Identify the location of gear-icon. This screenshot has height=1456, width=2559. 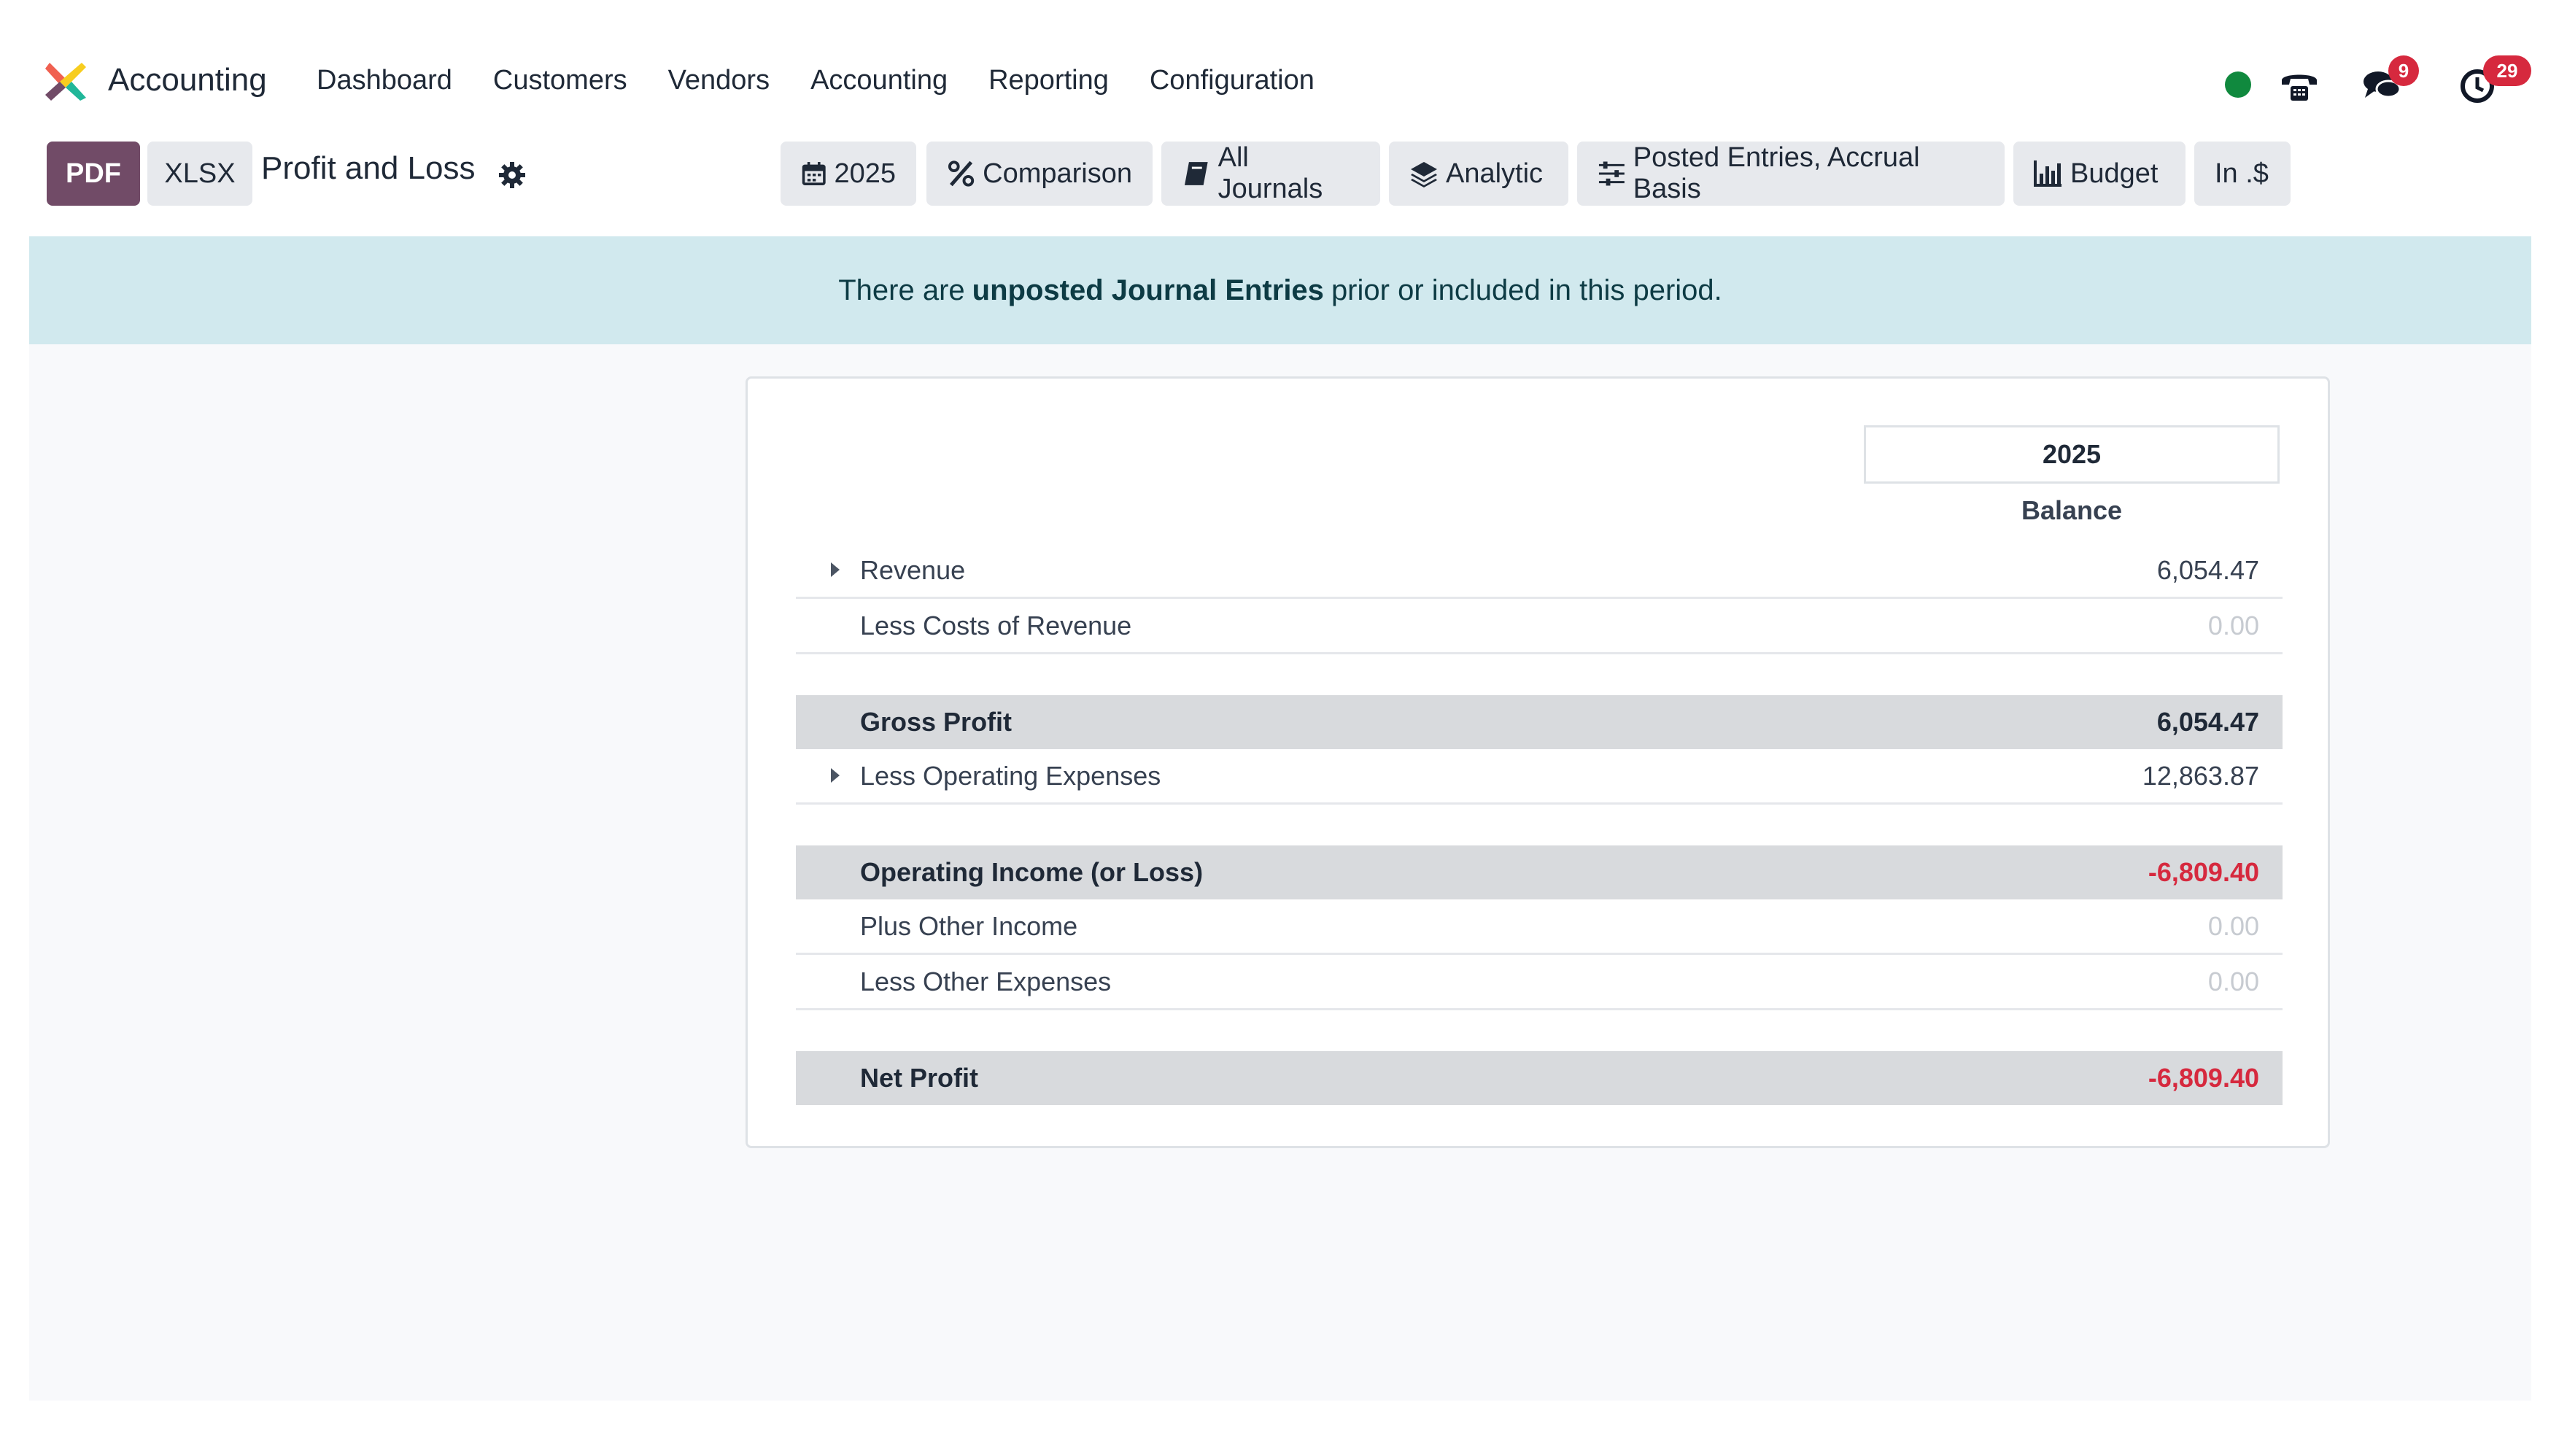
(513, 175).